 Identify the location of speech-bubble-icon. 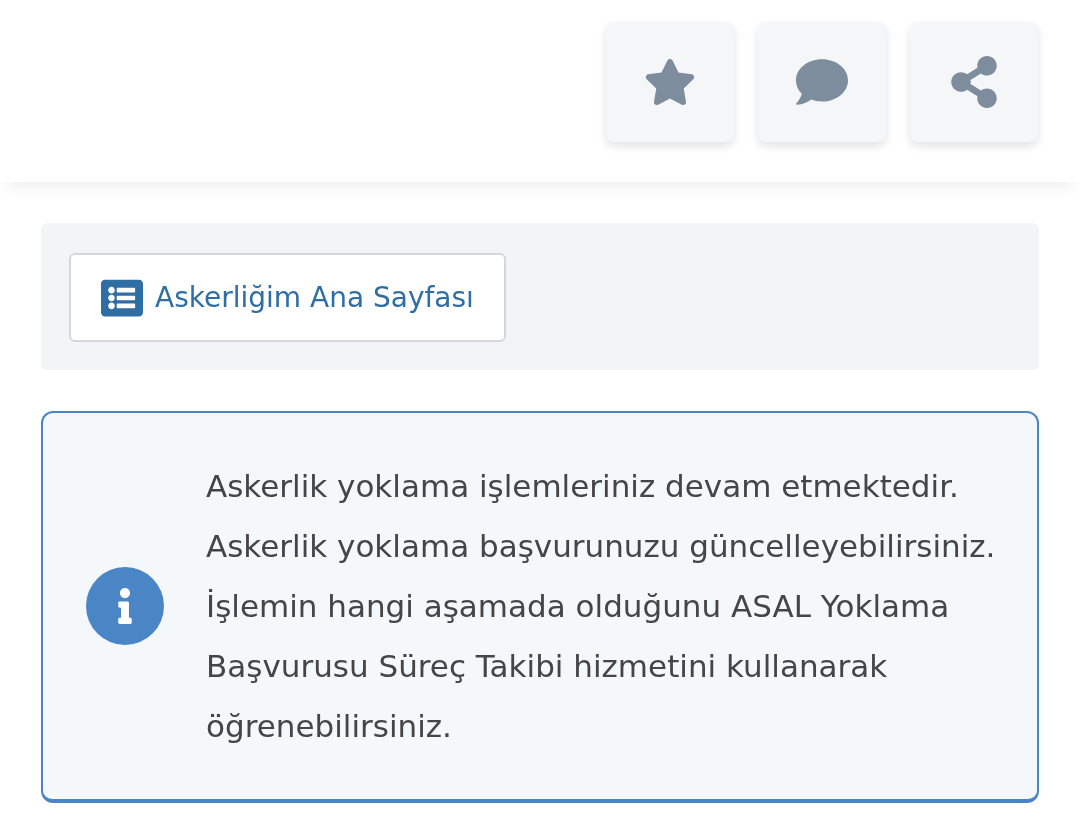
(822, 82).